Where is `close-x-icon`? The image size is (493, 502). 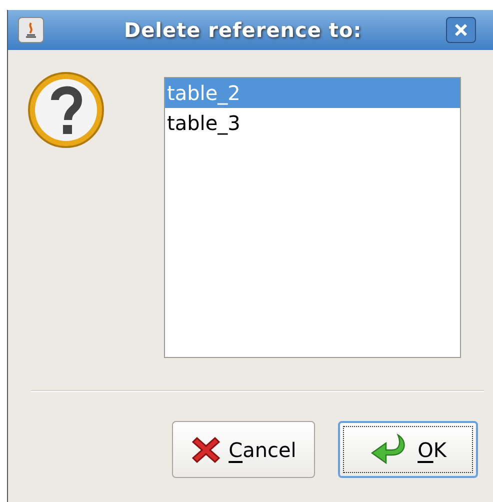 close-x-icon is located at coordinates (205, 449).